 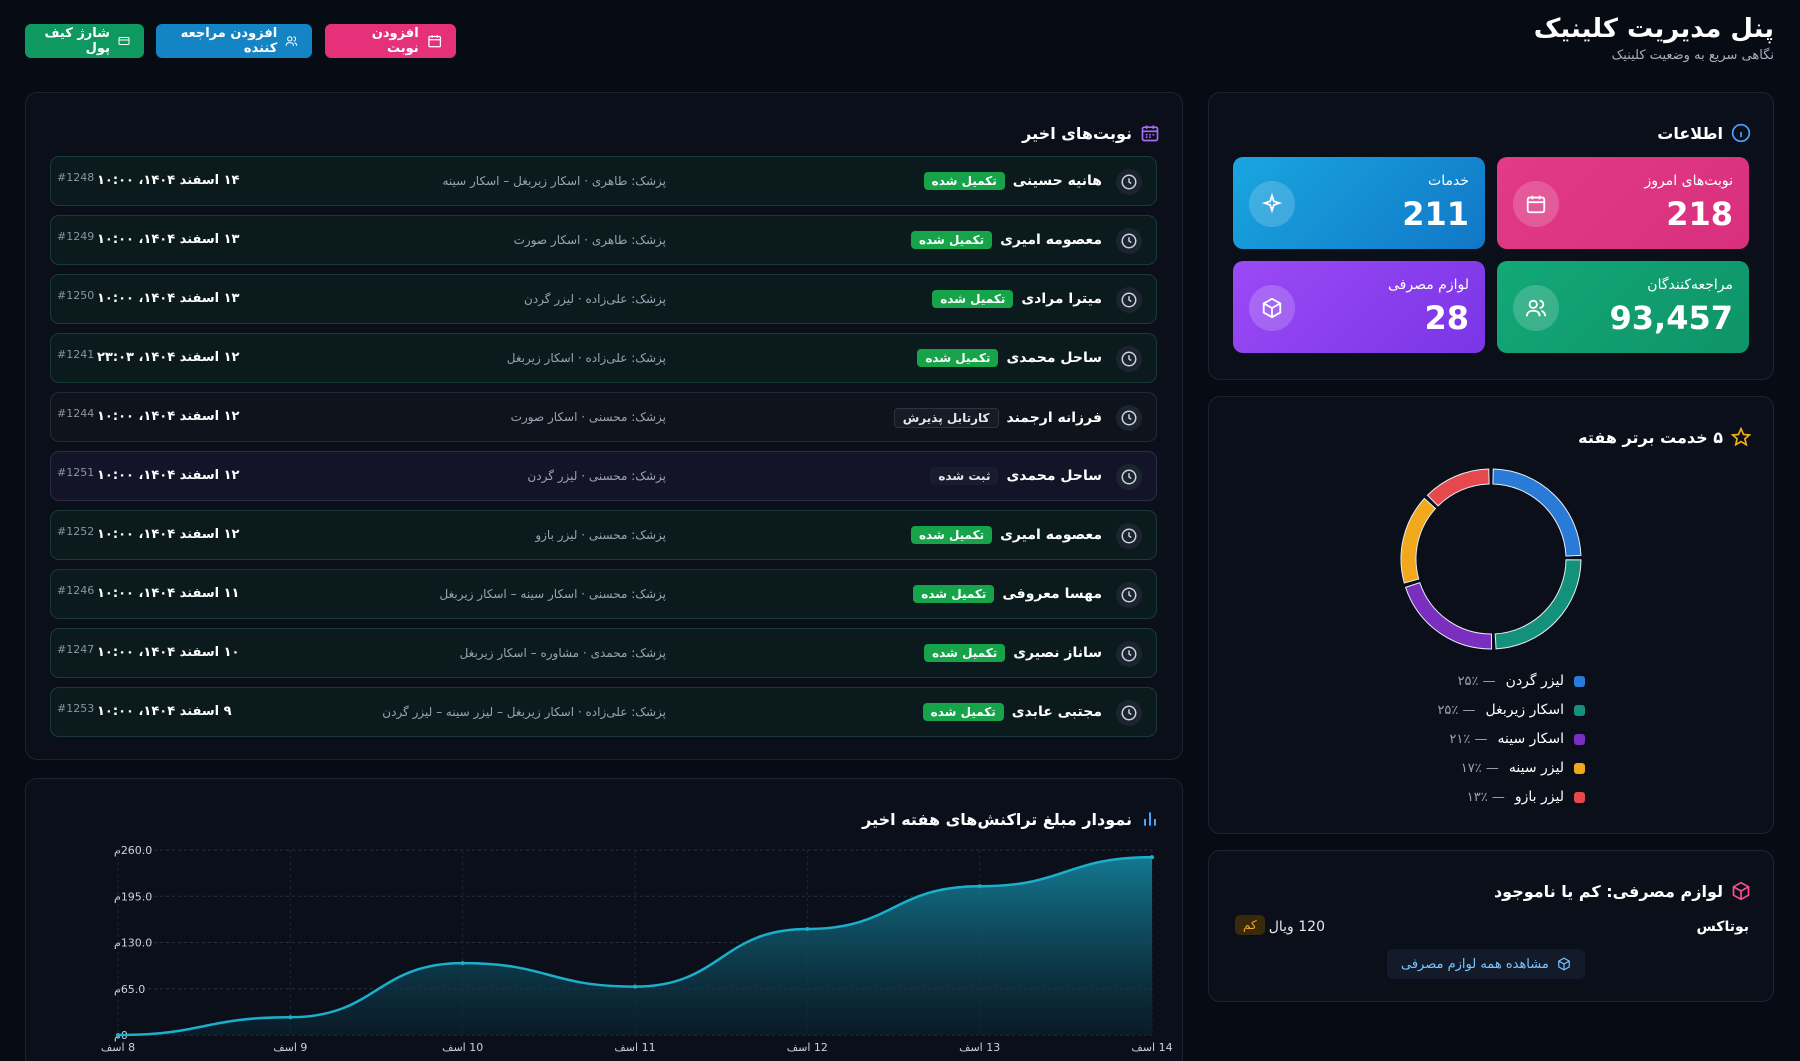 What do you see at coordinates (1475, 964) in the screenshot?
I see `view-all-supplies-label: مشاهده همه لوازم مصرفی` at bounding box center [1475, 964].